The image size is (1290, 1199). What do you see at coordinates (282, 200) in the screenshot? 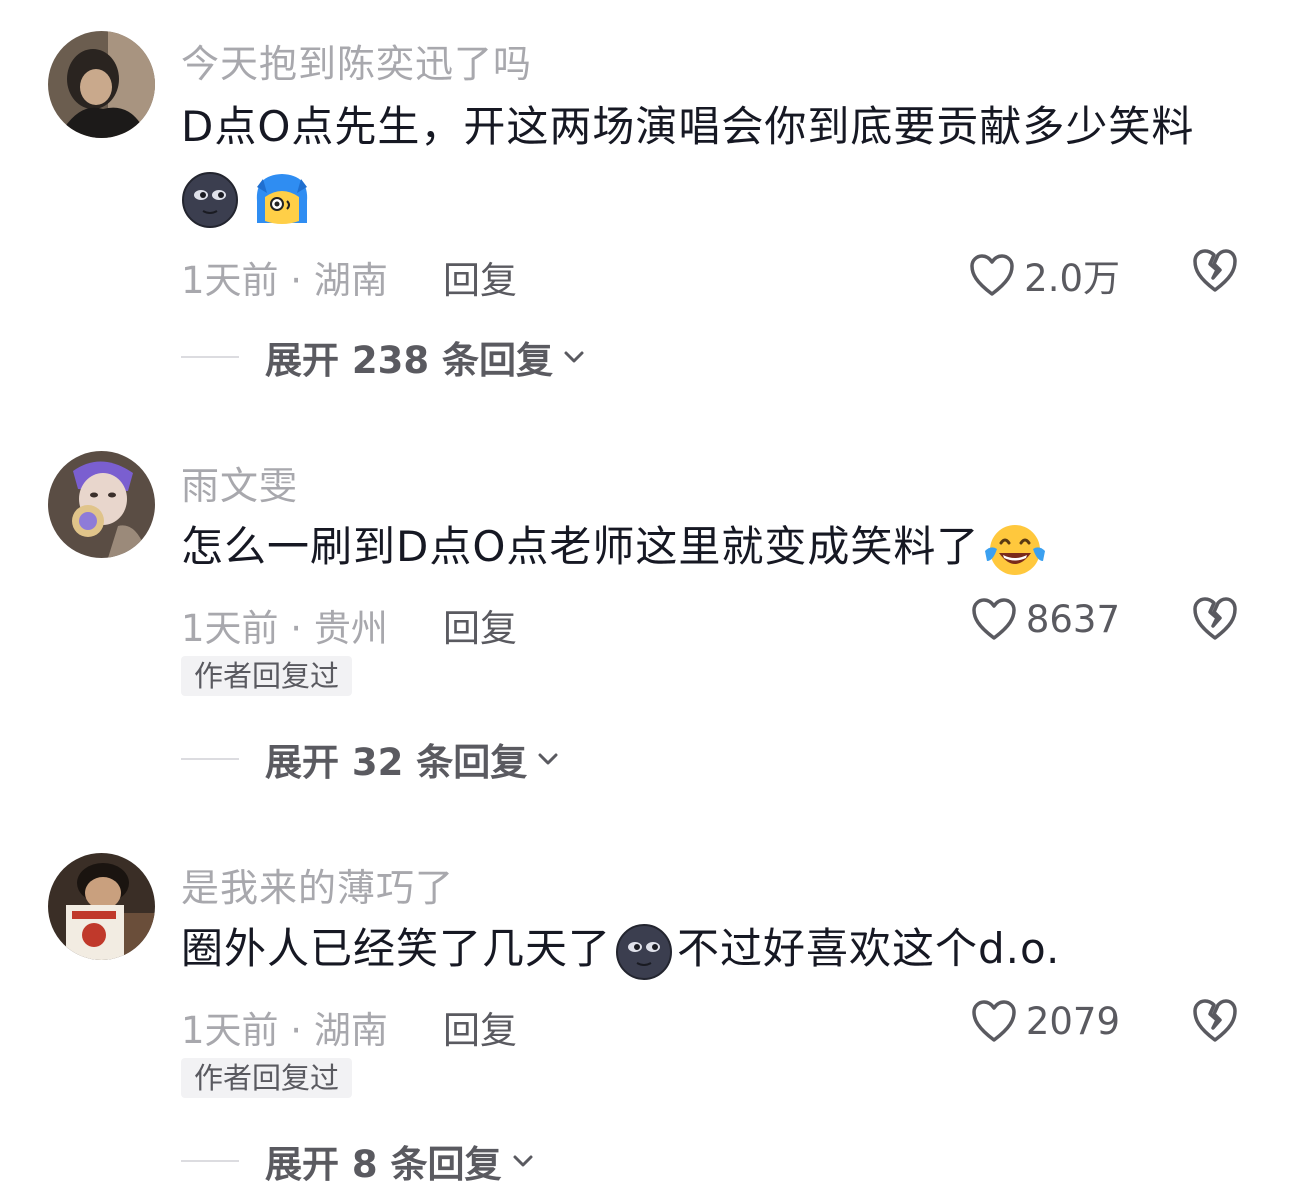
I see `blue-hair-character-emoji` at bounding box center [282, 200].